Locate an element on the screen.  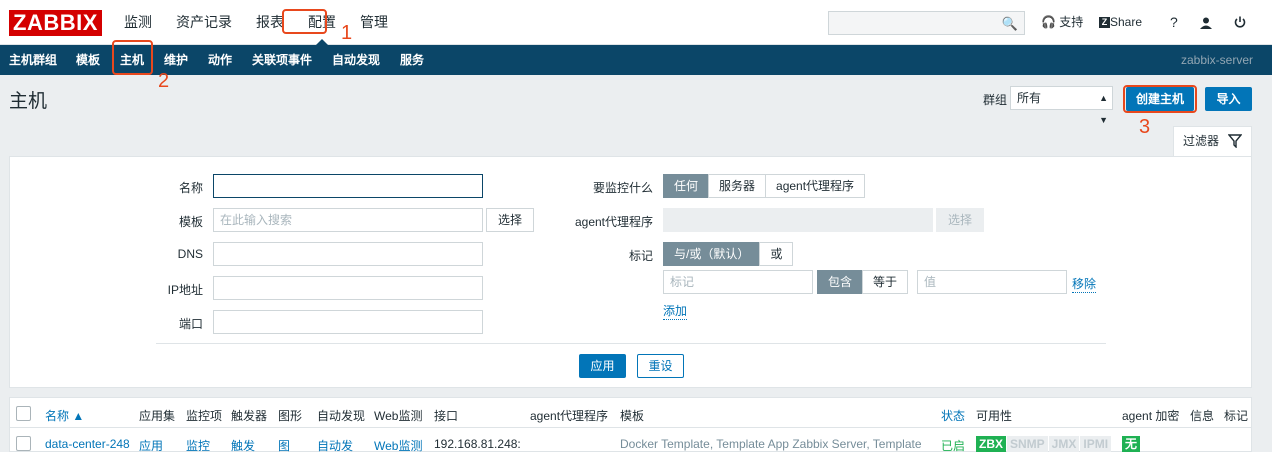
annotation-1: 1 is located at coordinates (347, 33).